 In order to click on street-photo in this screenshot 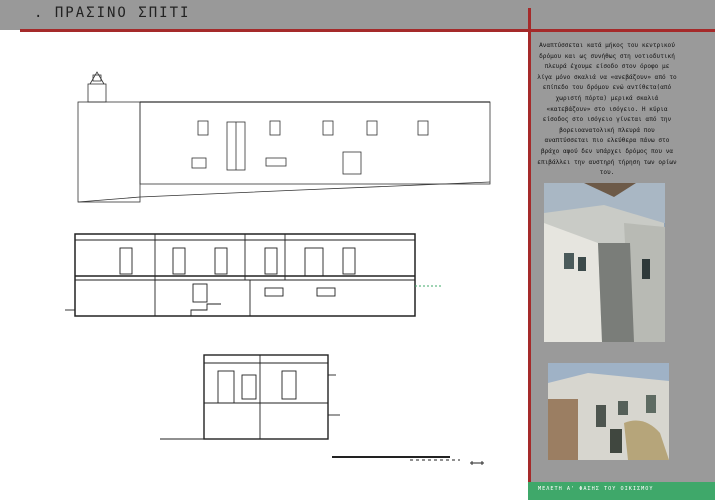, I will do `click(604, 262)`.